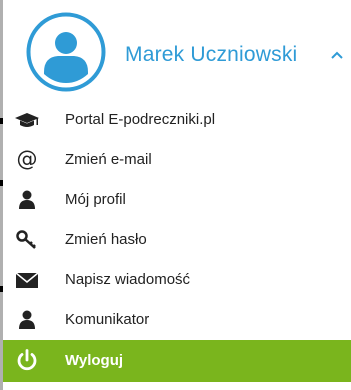 The width and height of the screenshot is (351, 390). What do you see at coordinates (66, 52) in the screenshot?
I see `avatar-icon` at bounding box center [66, 52].